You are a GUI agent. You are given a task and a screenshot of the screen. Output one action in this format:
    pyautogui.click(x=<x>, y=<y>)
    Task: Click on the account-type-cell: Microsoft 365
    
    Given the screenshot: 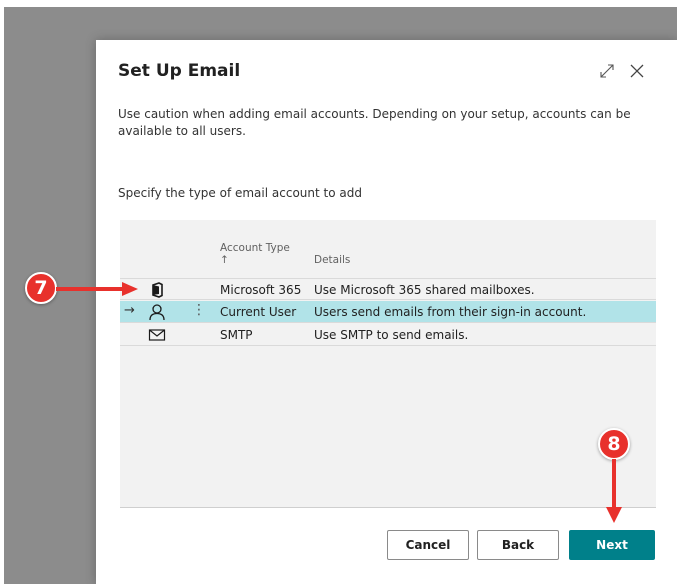 What is the action you would take?
    pyautogui.click(x=260, y=290)
    